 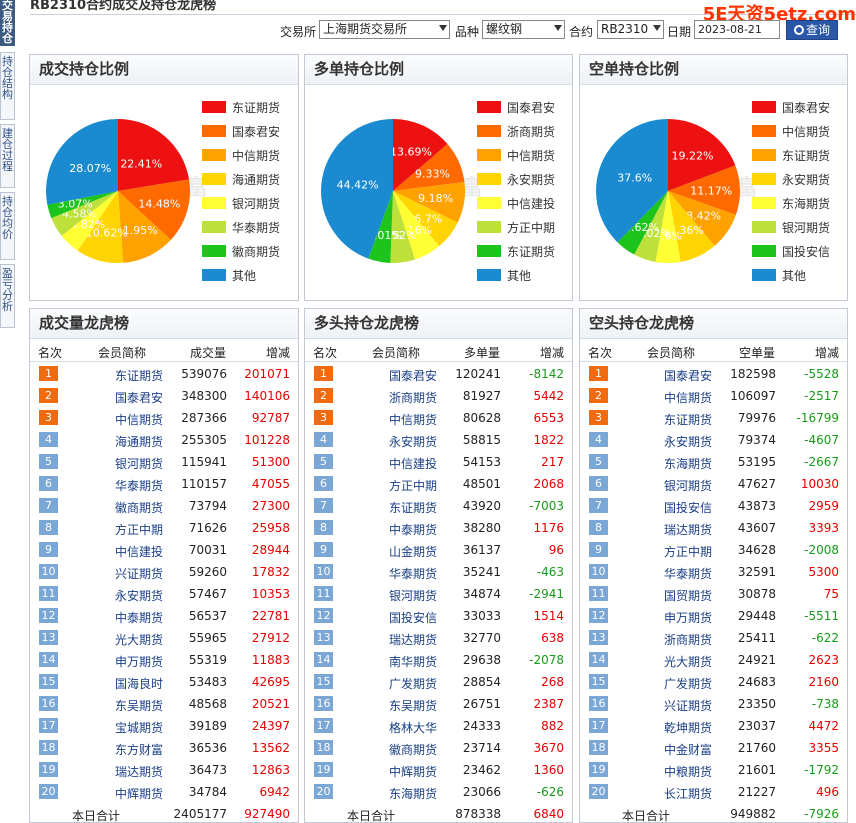 What do you see at coordinates (757, 352) in the screenshot?
I see `column-header: 空单量` at bounding box center [757, 352].